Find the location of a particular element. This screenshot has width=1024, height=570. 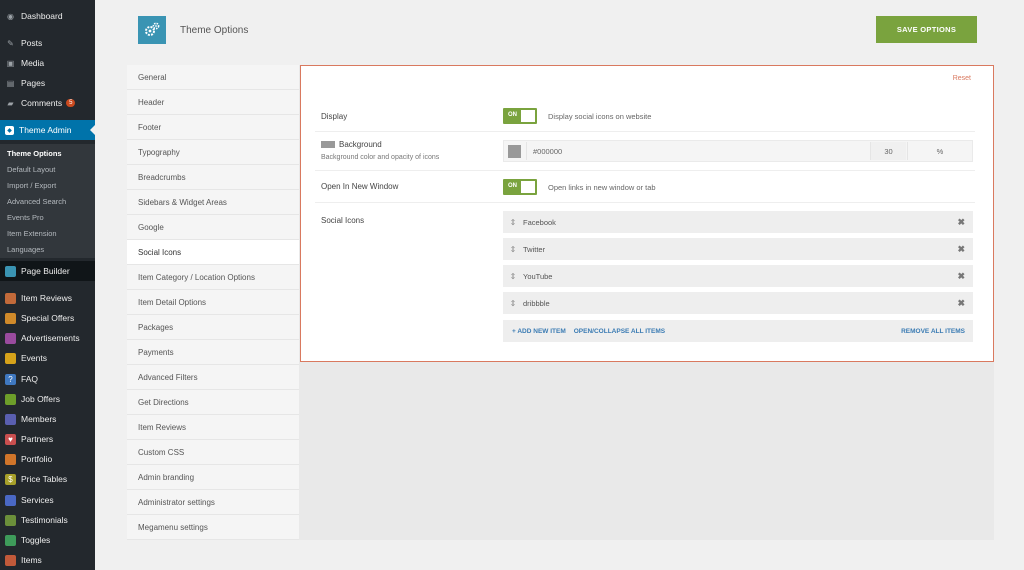

tab-general: General is located at coordinates (213, 77).